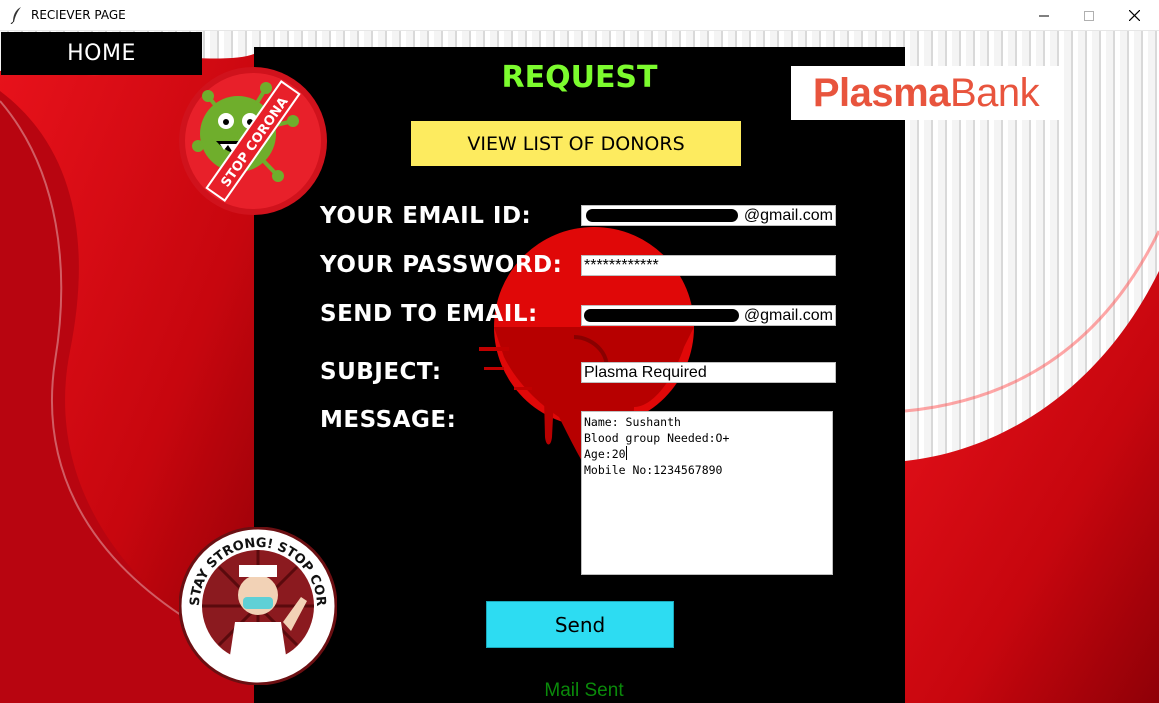  What do you see at coordinates (653, 470) in the screenshot?
I see `message-line: Mobile No:1234567890` at bounding box center [653, 470].